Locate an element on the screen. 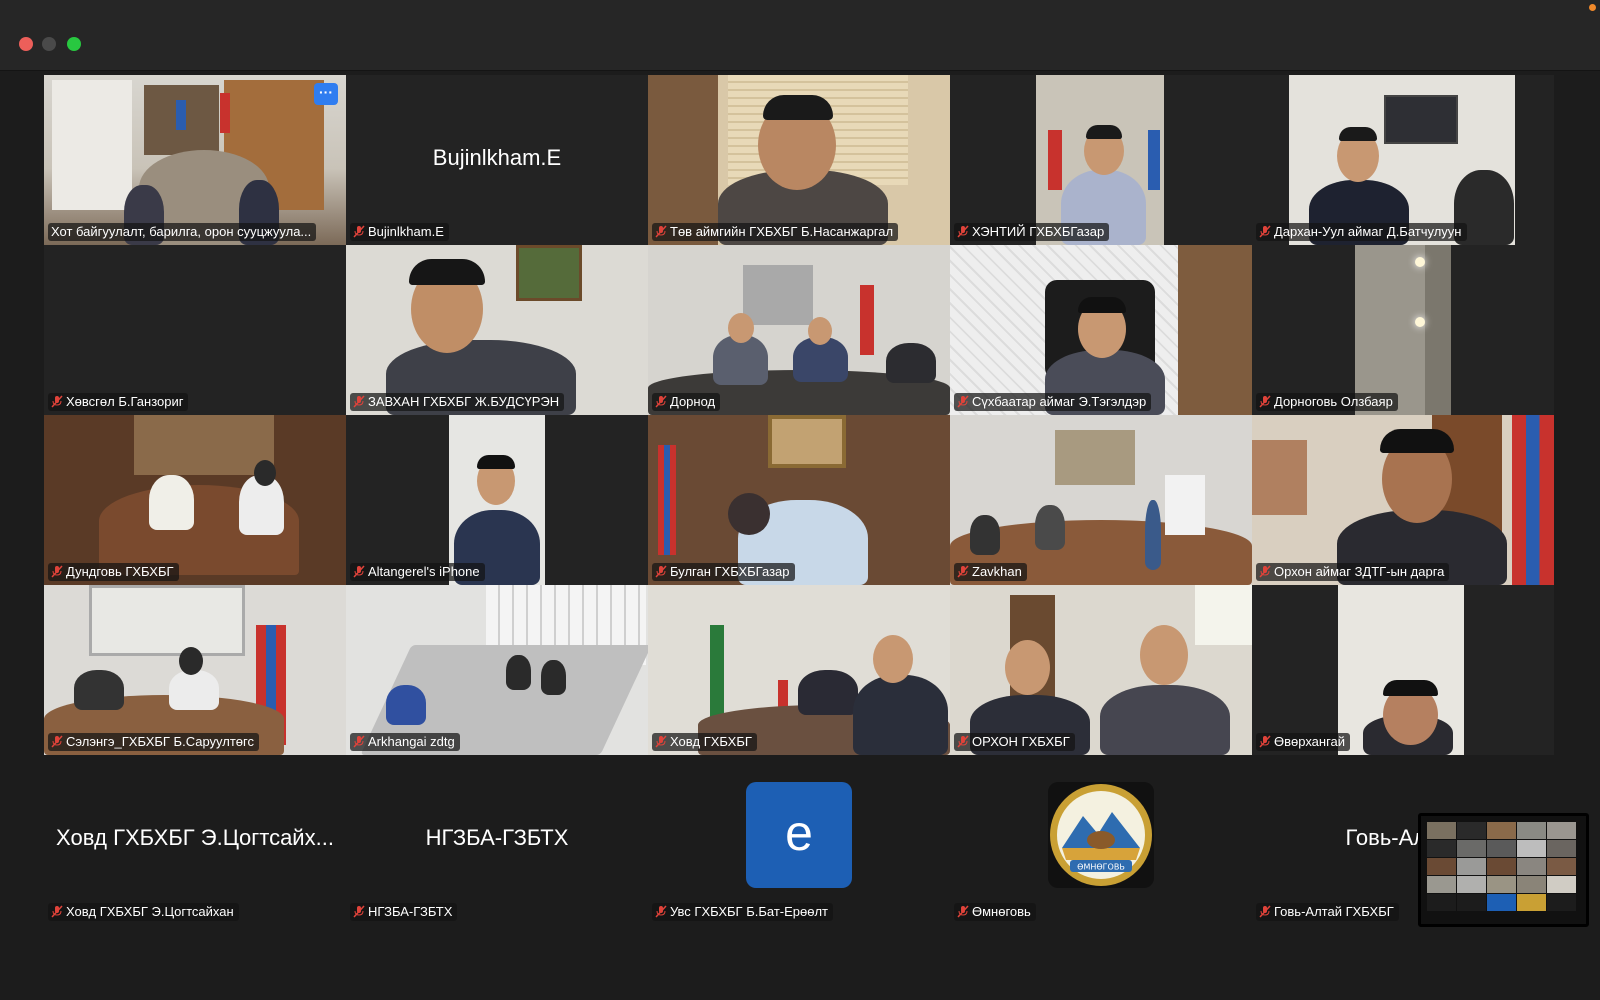 The image size is (1600, 1000). participant-tile: Дархан-Уул аймаг Д.Батчулуун is located at coordinates (1403, 160).